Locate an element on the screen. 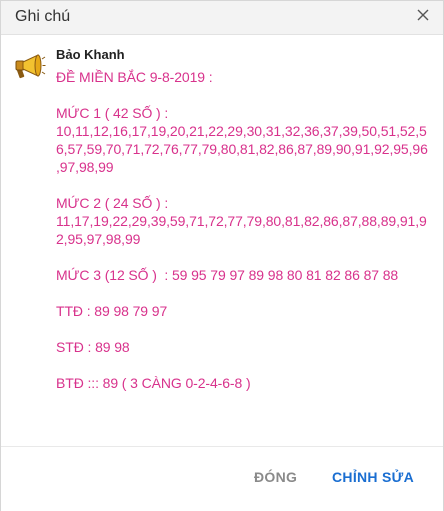 The height and width of the screenshot is (511, 444). dialog-title: Ghi chú is located at coordinates (43, 16).